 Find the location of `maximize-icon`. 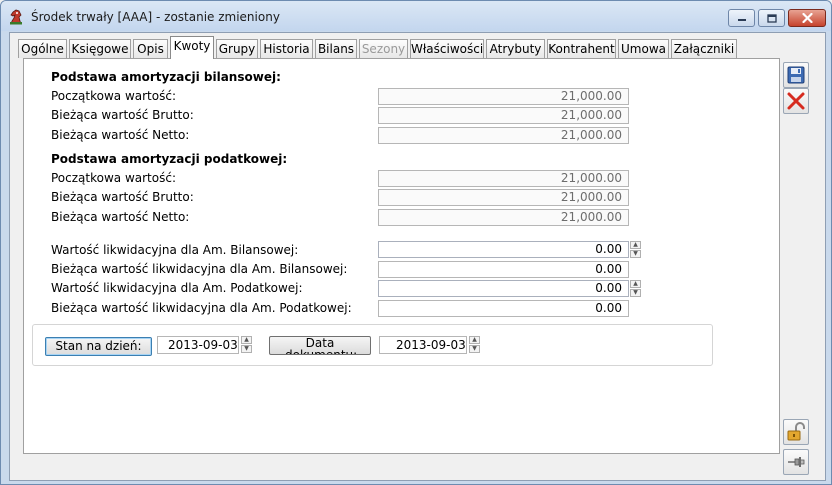

maximize-icon is located at coordinates (771, 18).